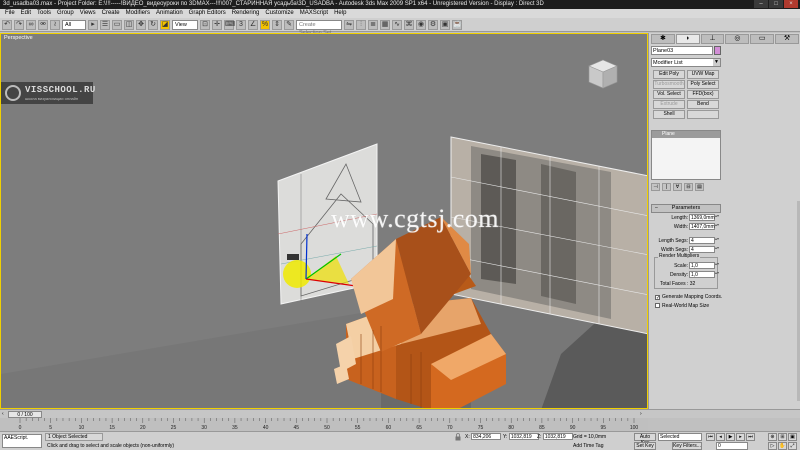  I want to click on menu-maxscript: MAXScript, so click(314, 13).